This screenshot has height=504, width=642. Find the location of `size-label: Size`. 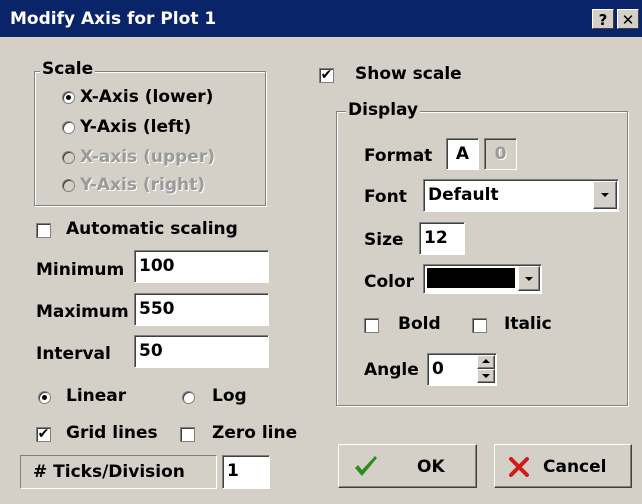

size-label: Size is located at coordinates (384, 240).